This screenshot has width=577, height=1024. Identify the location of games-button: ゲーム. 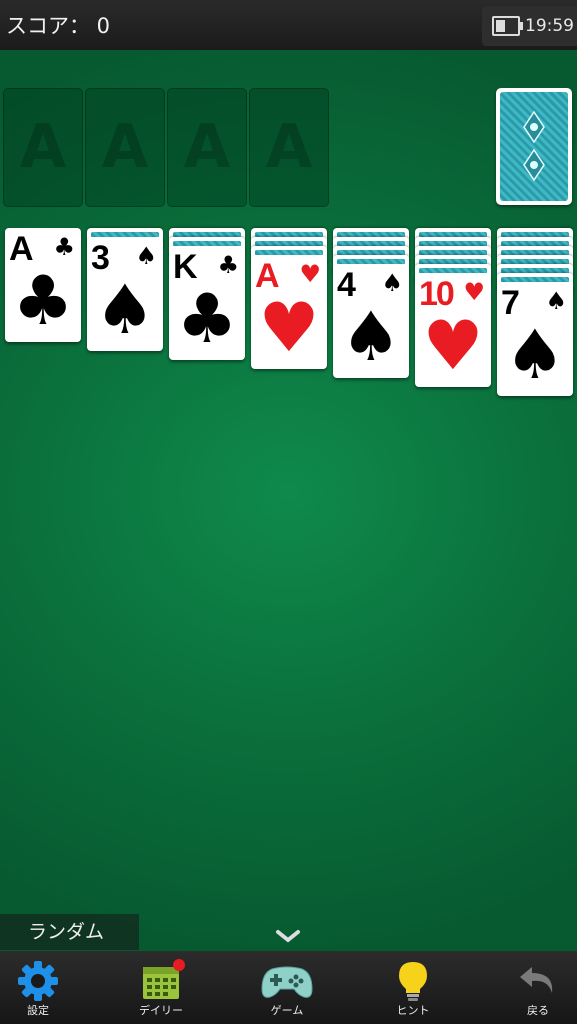
(287, 987).